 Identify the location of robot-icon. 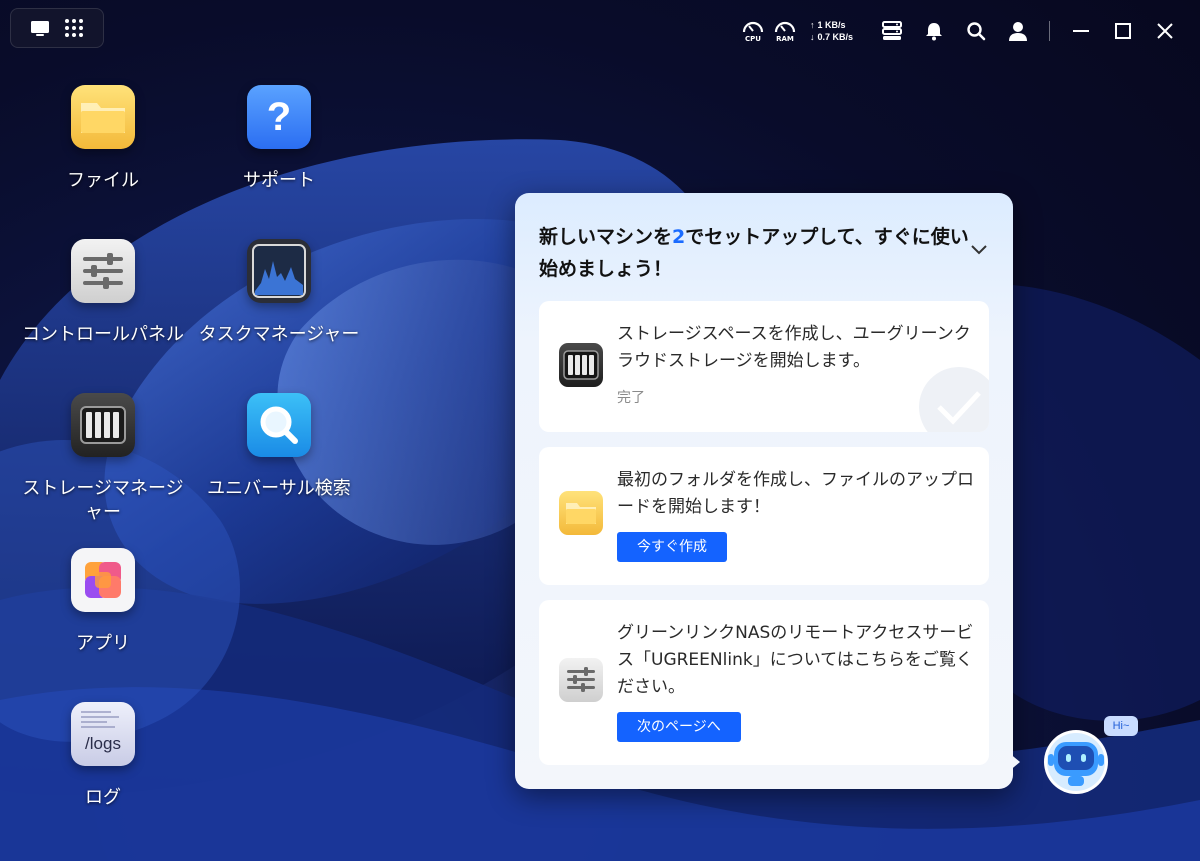
(1076, 762).